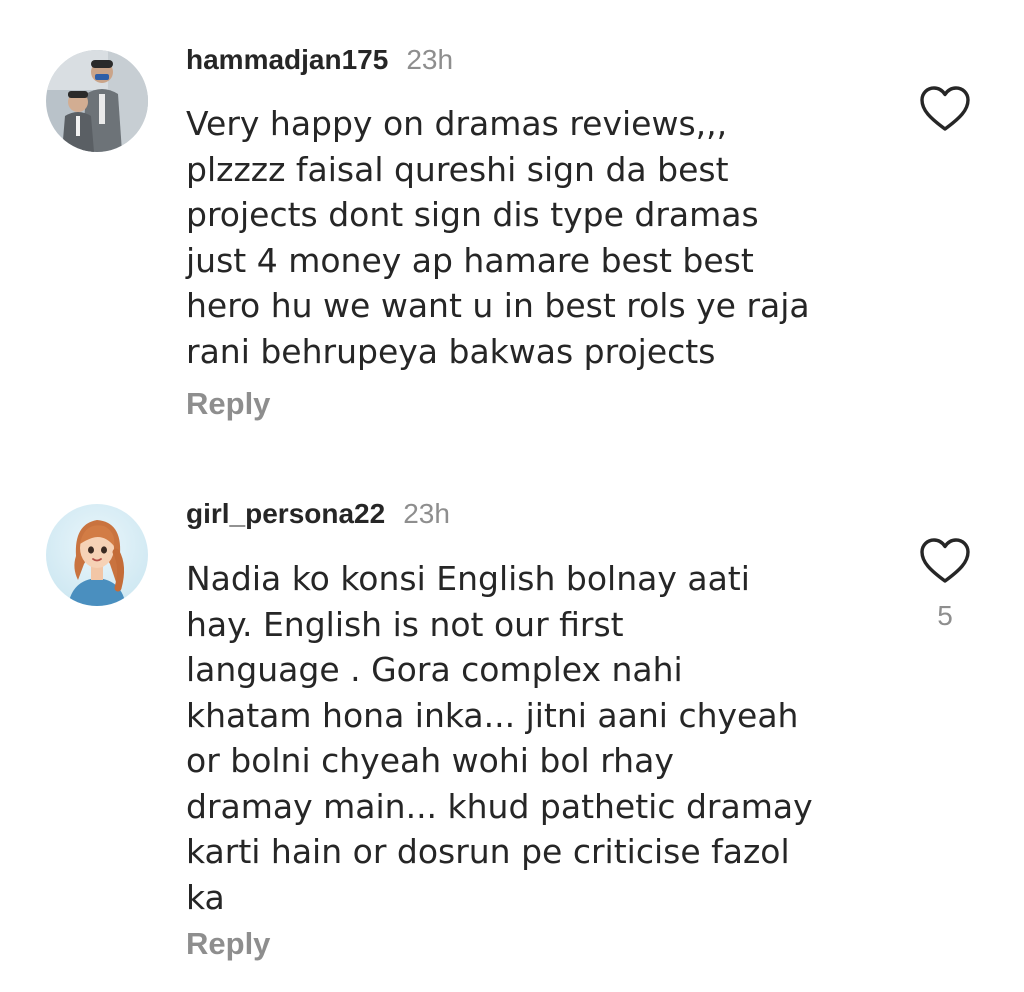 This screenshot has width=1024, height=992. I want to click on avatar-photo-icon, so click(97, 101).